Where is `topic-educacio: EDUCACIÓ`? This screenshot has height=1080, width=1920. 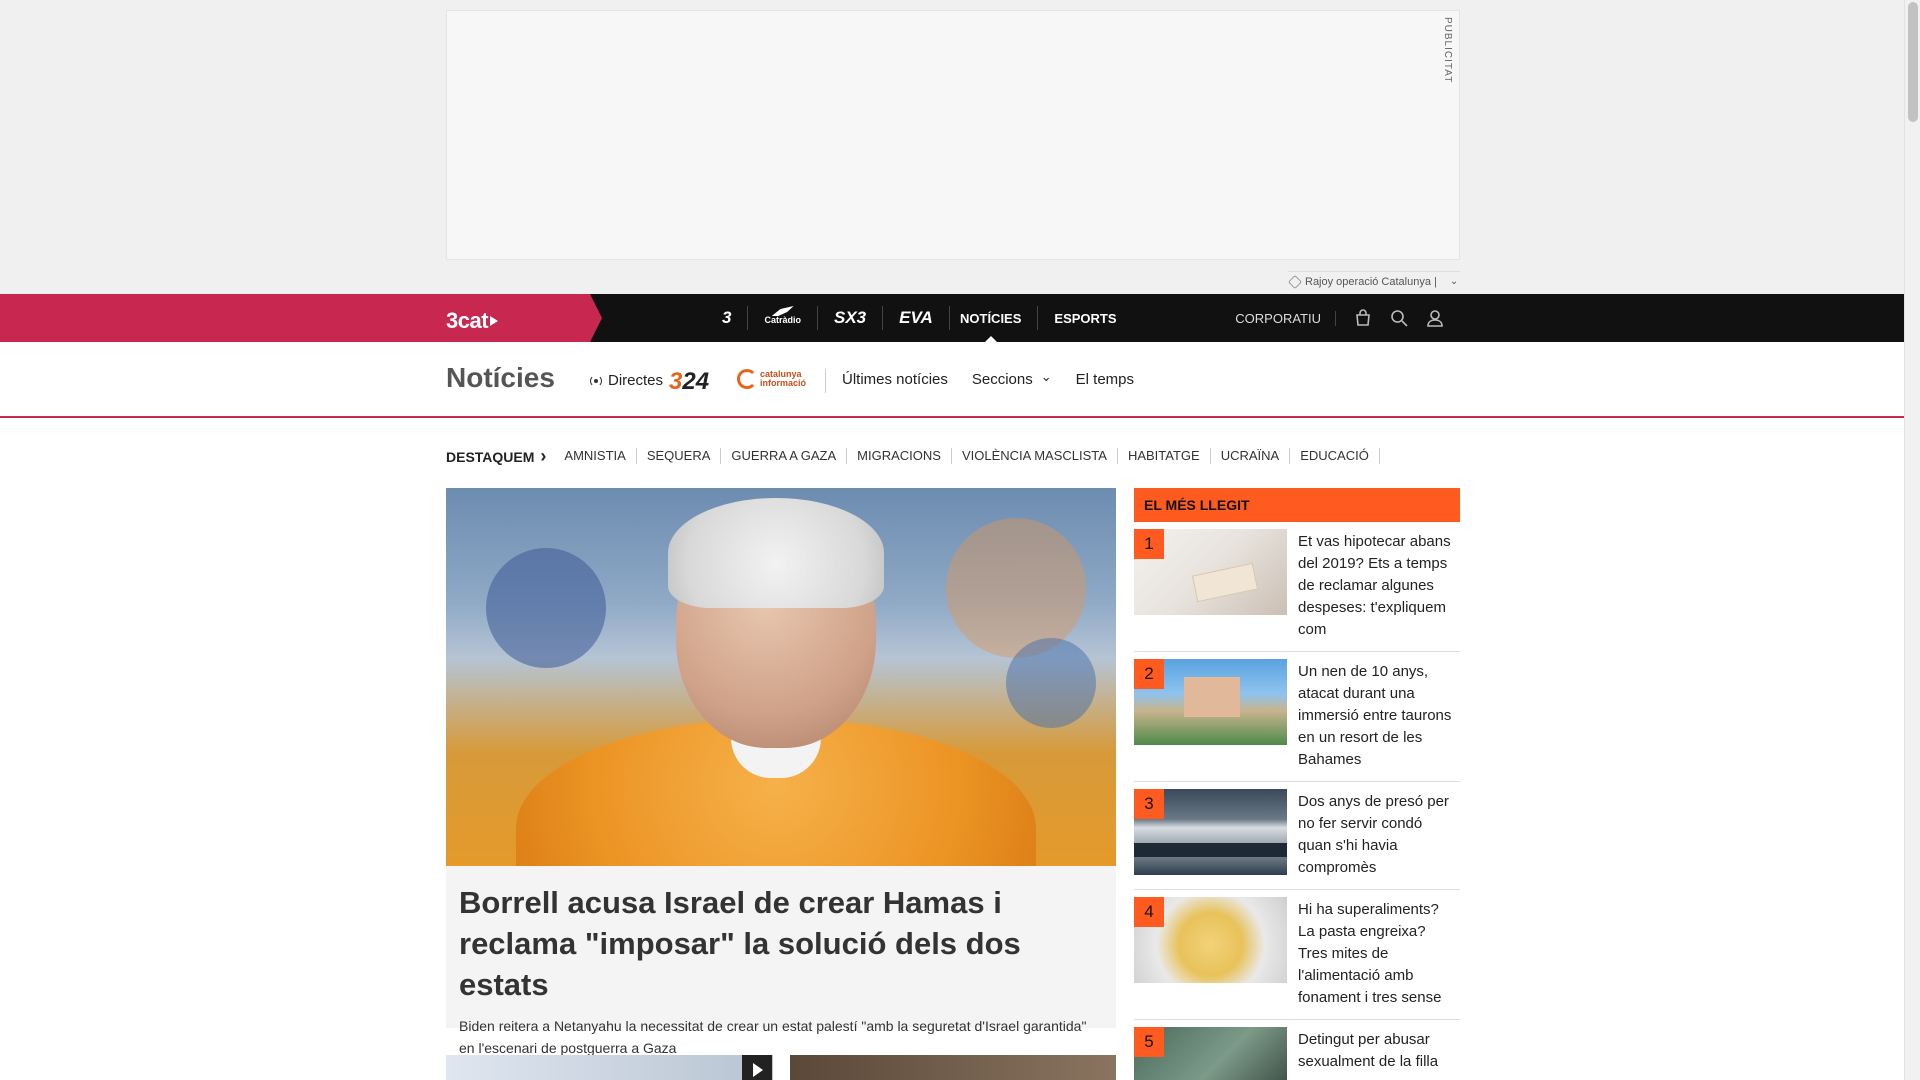 topic-educacio: EDUCACIÓ is located at coordinates (1335, 456).